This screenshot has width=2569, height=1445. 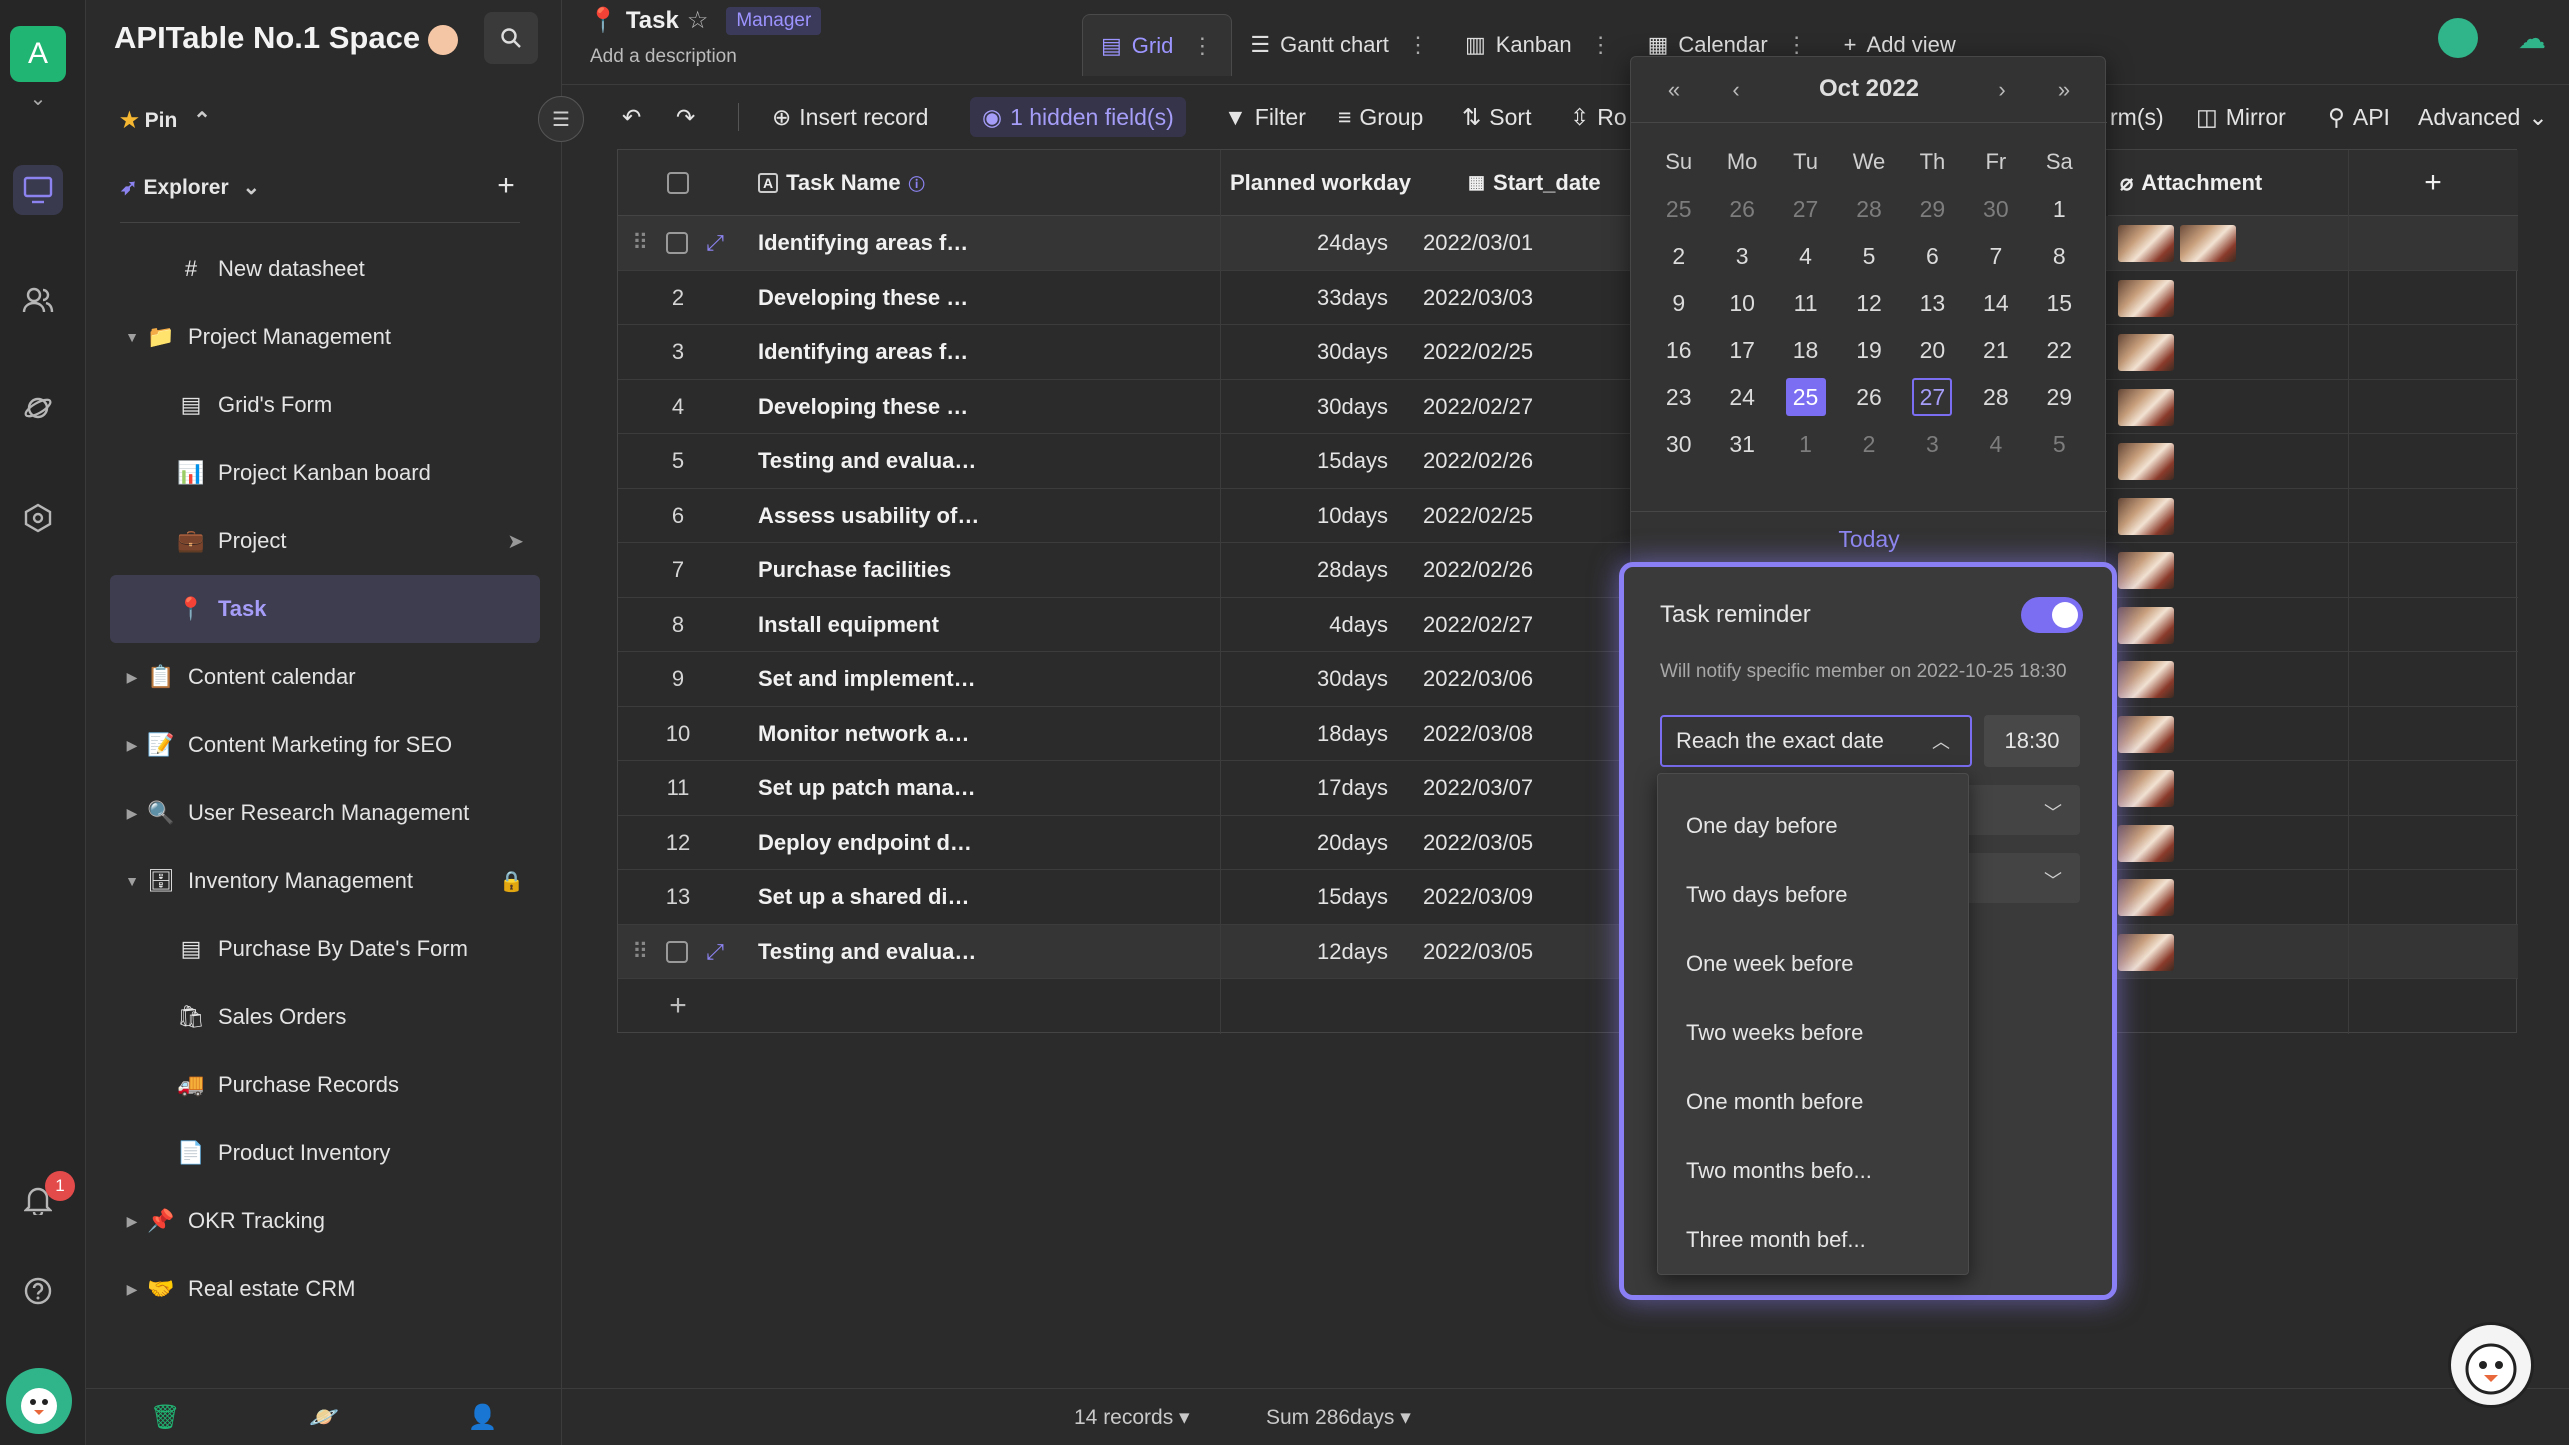 What do you see at coordinates (1538, 45) in the screenshot?
I see `view-tab: ▥ Kanban ⋮` at bounding box center [1538, 45].